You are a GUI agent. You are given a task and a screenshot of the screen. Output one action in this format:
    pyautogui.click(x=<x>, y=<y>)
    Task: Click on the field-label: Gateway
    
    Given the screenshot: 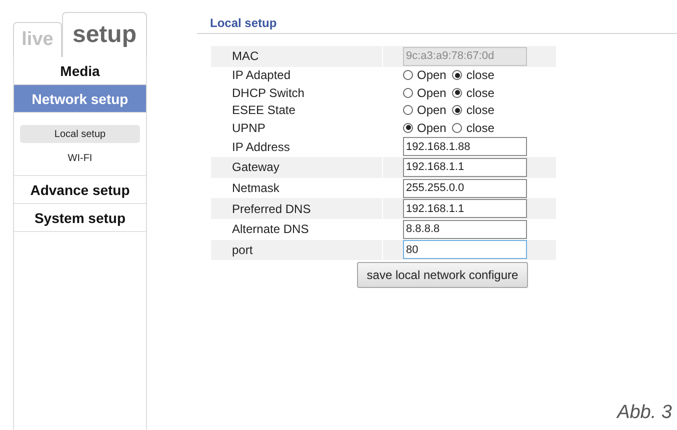 What is the action you would take?
    pyautogui.click(x=255, y=167)
    